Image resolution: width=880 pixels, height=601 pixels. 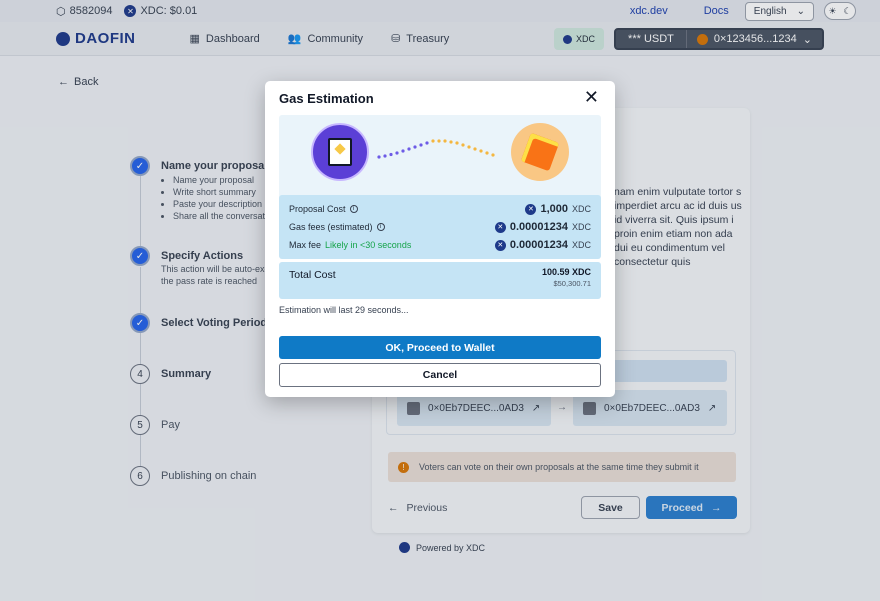 What do you see at coordinates (368, 245) in the screenshot?
I see `max-fee-hint: Likely in <30 seconds` at bounding box center [368, 245].